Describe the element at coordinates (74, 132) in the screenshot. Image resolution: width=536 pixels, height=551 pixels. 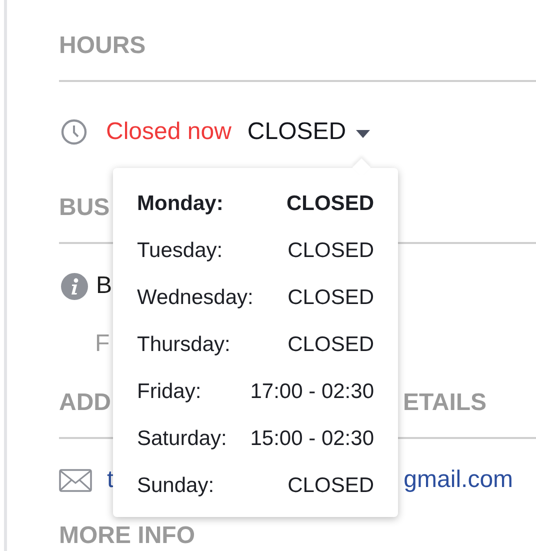
I see `clock-icon` at that location.